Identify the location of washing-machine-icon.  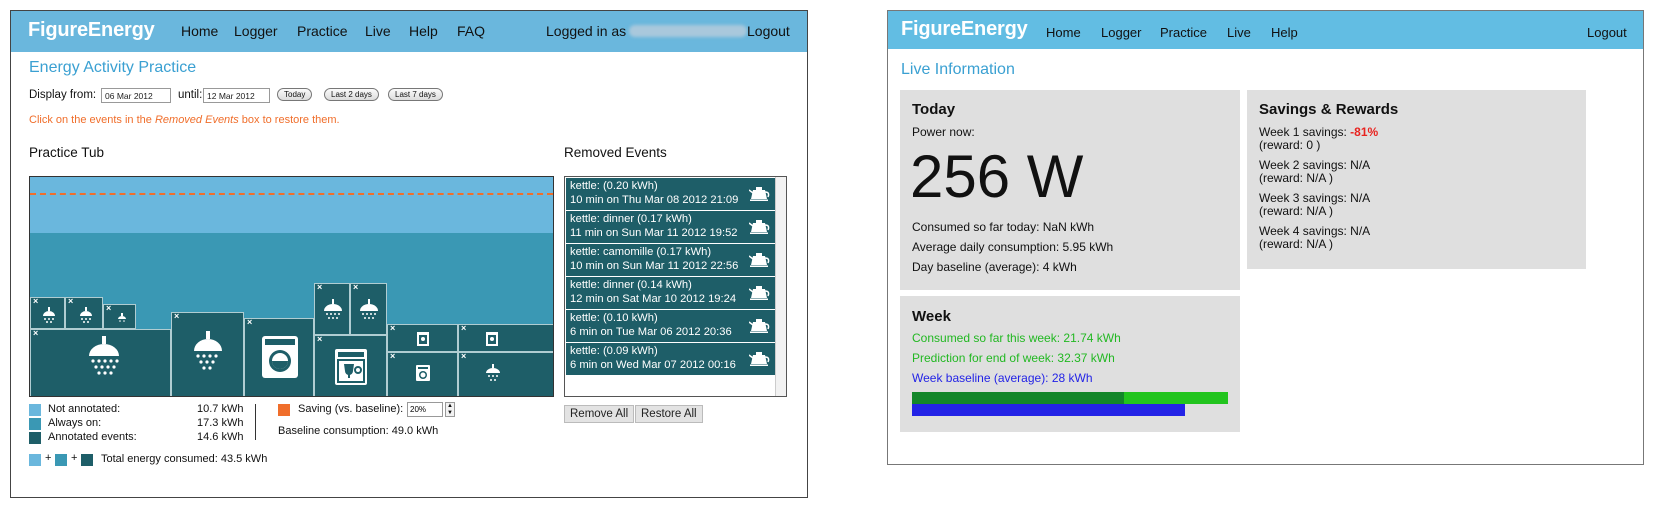
(280, 357).